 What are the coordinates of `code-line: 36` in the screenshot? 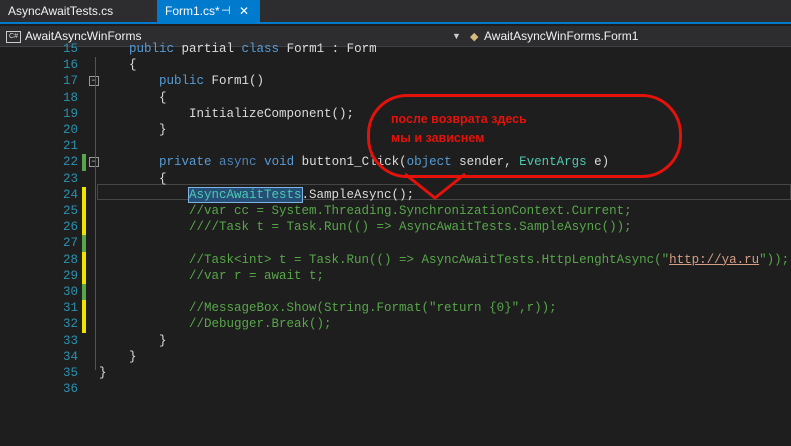 It's located at (395, 389).